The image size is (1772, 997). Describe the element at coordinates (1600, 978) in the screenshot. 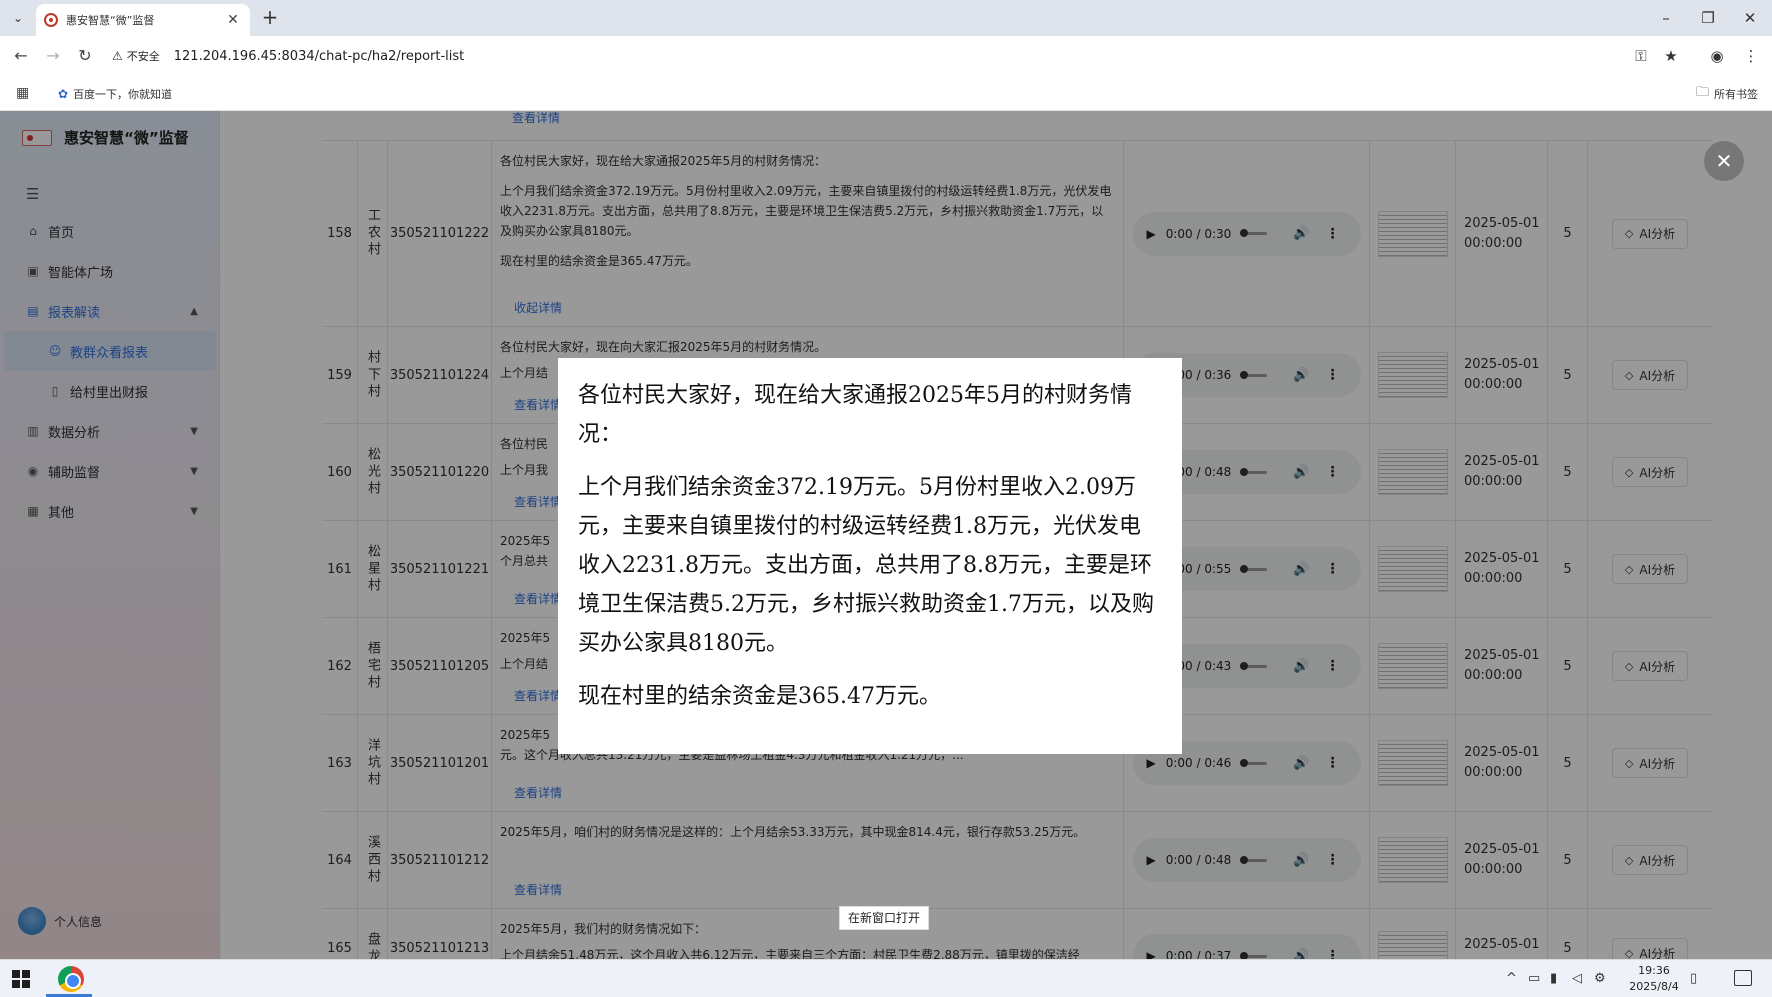

I see `input-method-icon: ⚙` at that location.